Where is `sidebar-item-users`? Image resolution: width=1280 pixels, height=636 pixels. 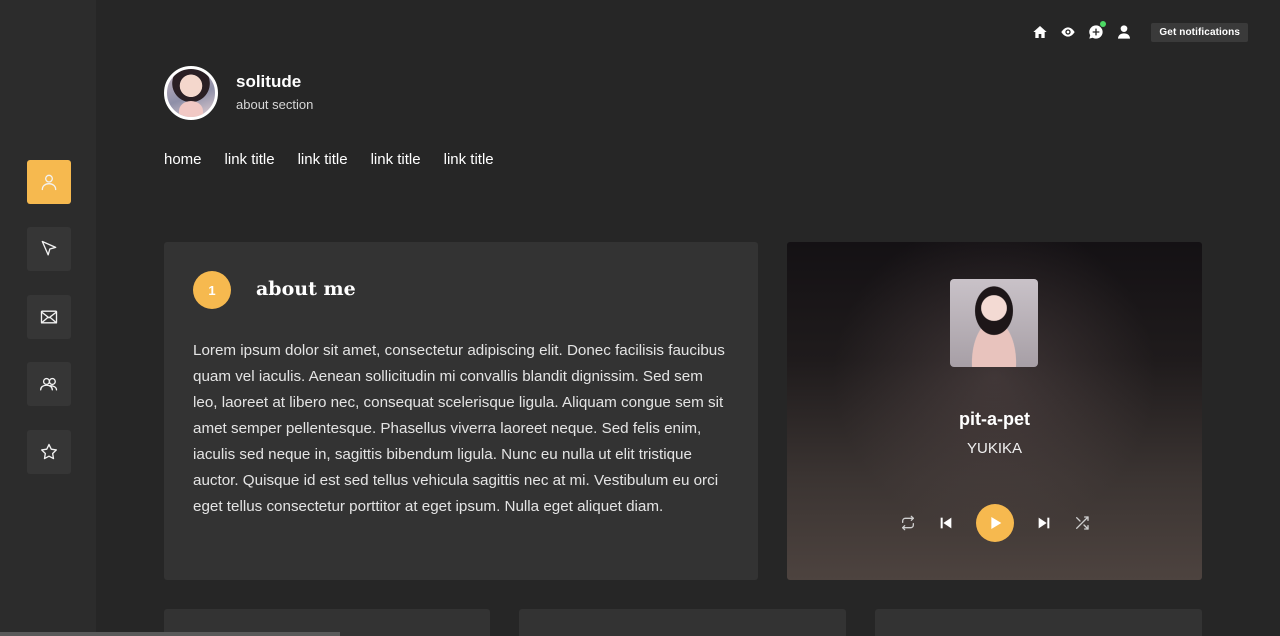 sidebar-item-users is located at coordinates (49, 384).